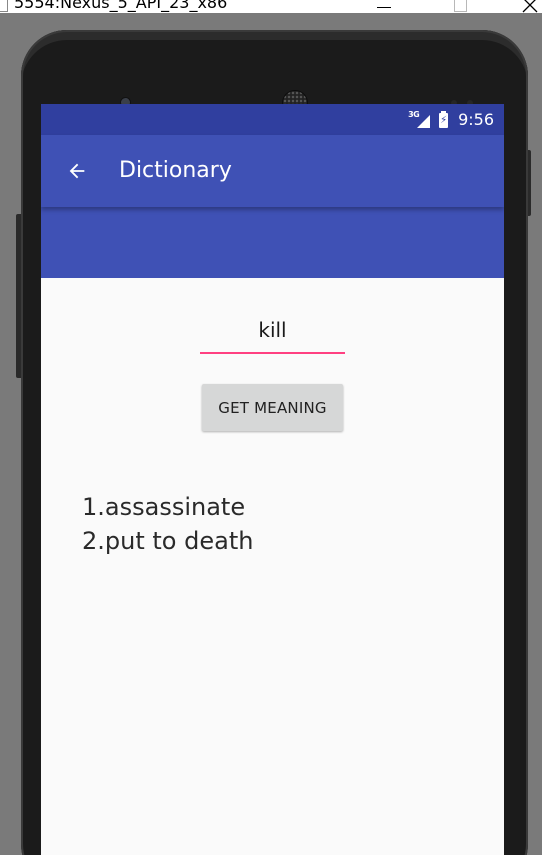 The width and height of the screenshot is (542, 855). I want to click on meanings-list: 1.assassinate 2.put to death, so click(167, 524).